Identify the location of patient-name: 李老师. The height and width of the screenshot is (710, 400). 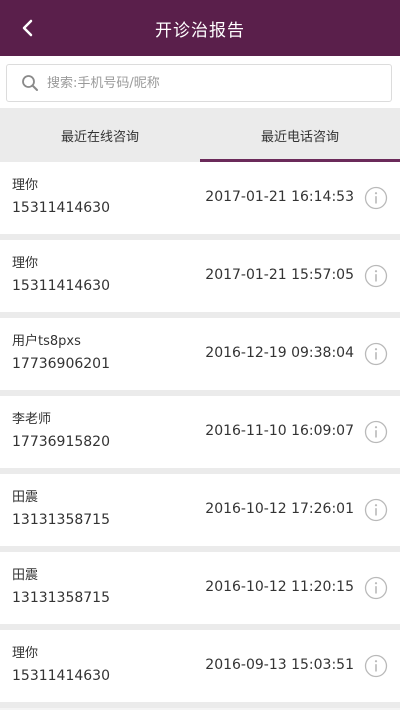
(32, 419).